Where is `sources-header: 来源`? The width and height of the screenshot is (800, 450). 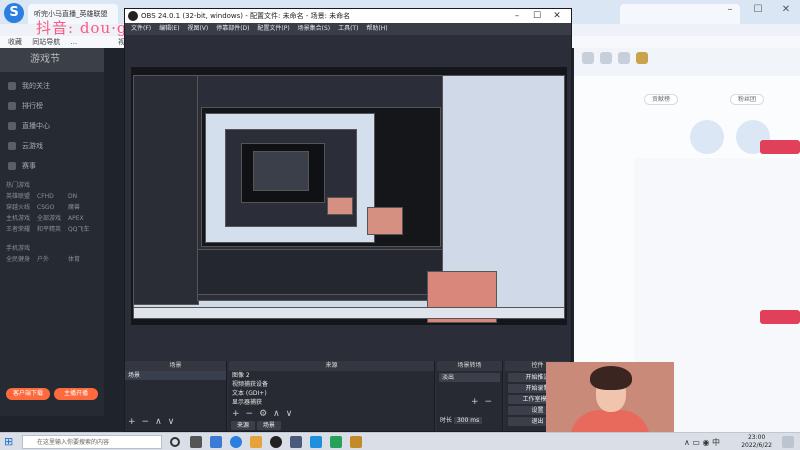 sources-header: 来源 is located at coordinates (331, 366).